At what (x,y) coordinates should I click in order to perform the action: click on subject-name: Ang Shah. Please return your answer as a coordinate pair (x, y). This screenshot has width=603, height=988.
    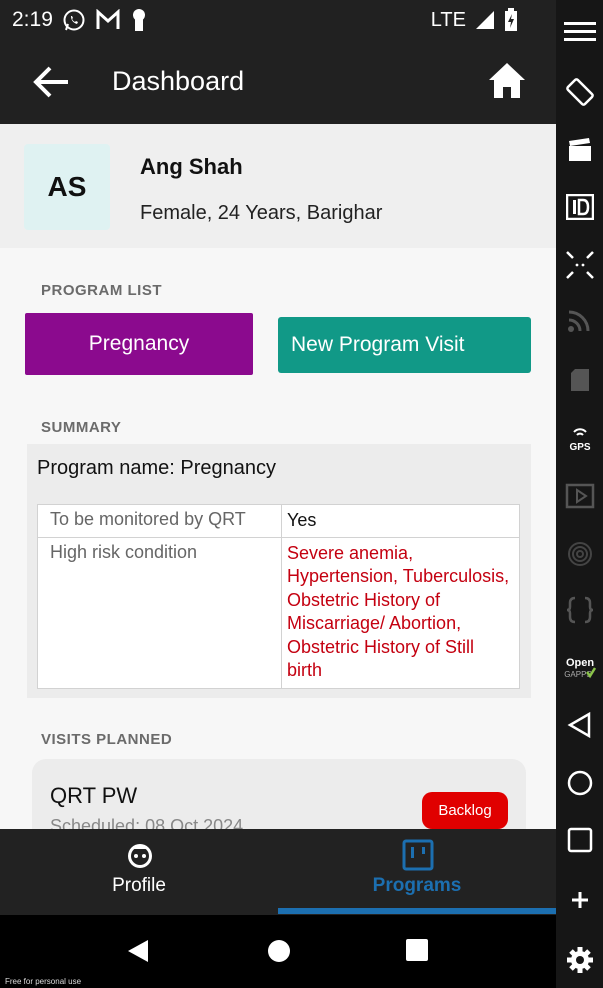
    Looking at the image, I should click on (191, 166).